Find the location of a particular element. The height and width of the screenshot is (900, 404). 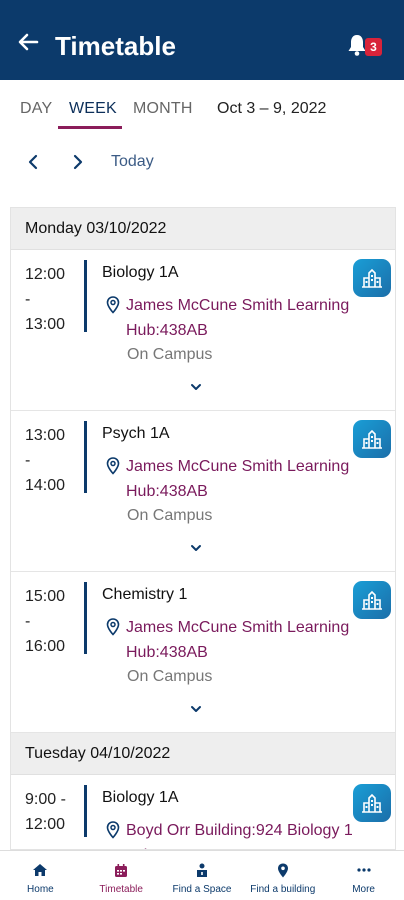

nav-timetable: Timetable is located at coordinates (121, 875).